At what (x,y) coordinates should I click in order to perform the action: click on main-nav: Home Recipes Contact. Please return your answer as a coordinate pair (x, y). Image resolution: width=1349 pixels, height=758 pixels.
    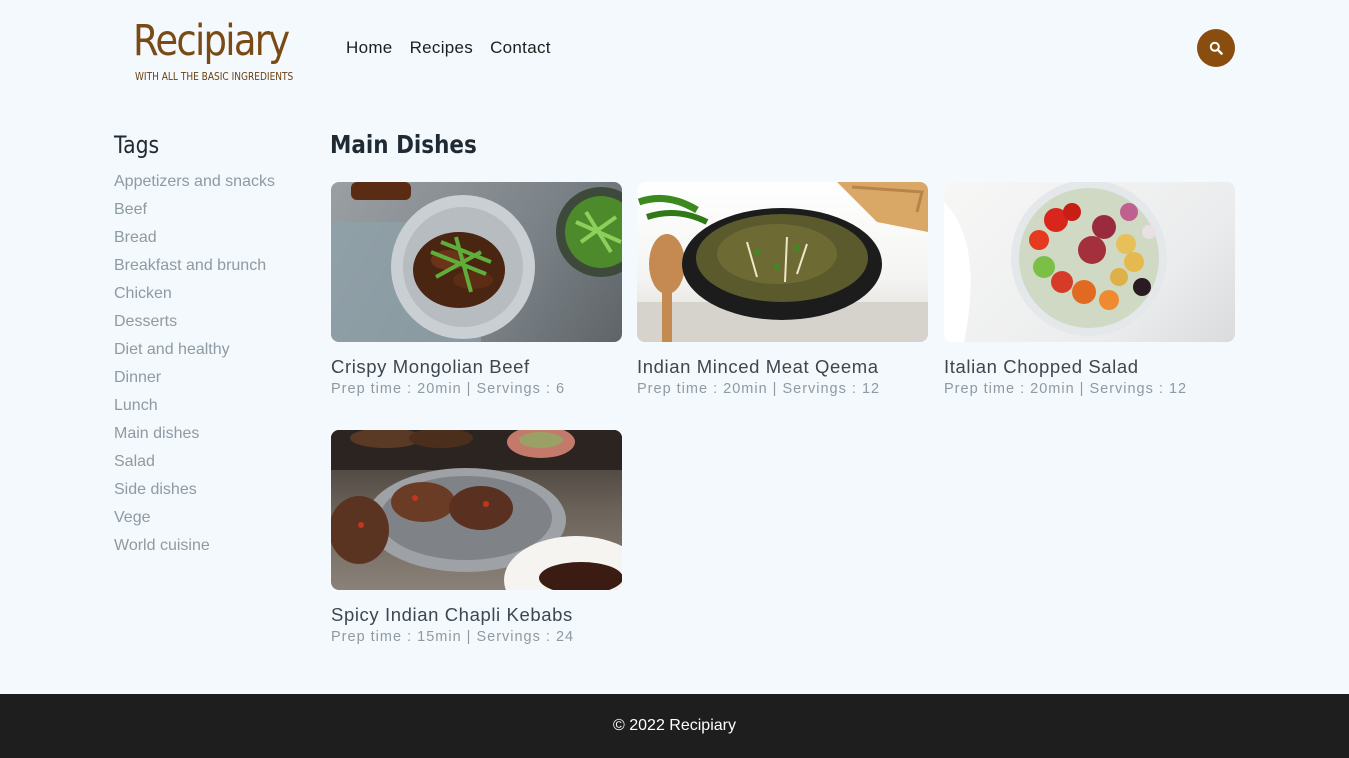
    Looking at the image, I should click on (448, 48).